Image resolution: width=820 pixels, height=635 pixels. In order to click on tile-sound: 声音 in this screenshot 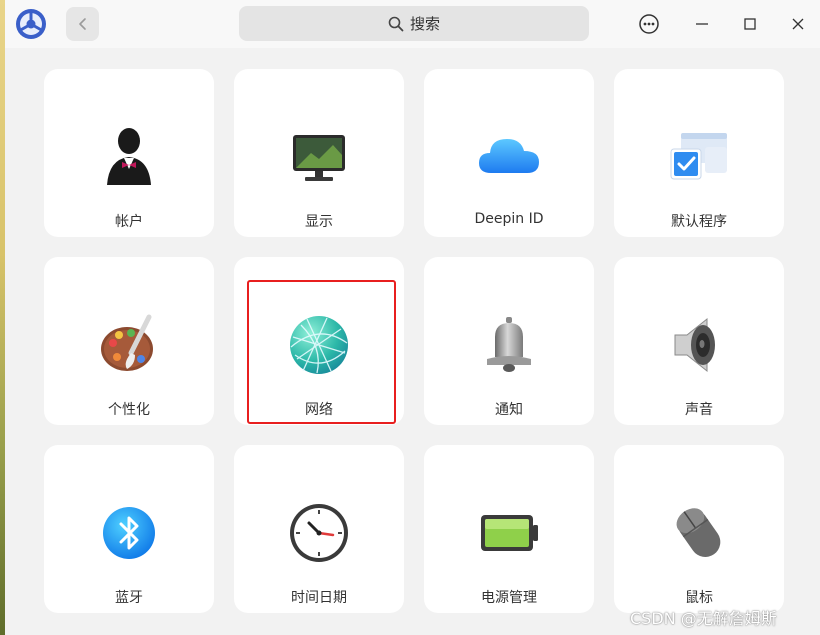, I will do `click(699, 341)`.